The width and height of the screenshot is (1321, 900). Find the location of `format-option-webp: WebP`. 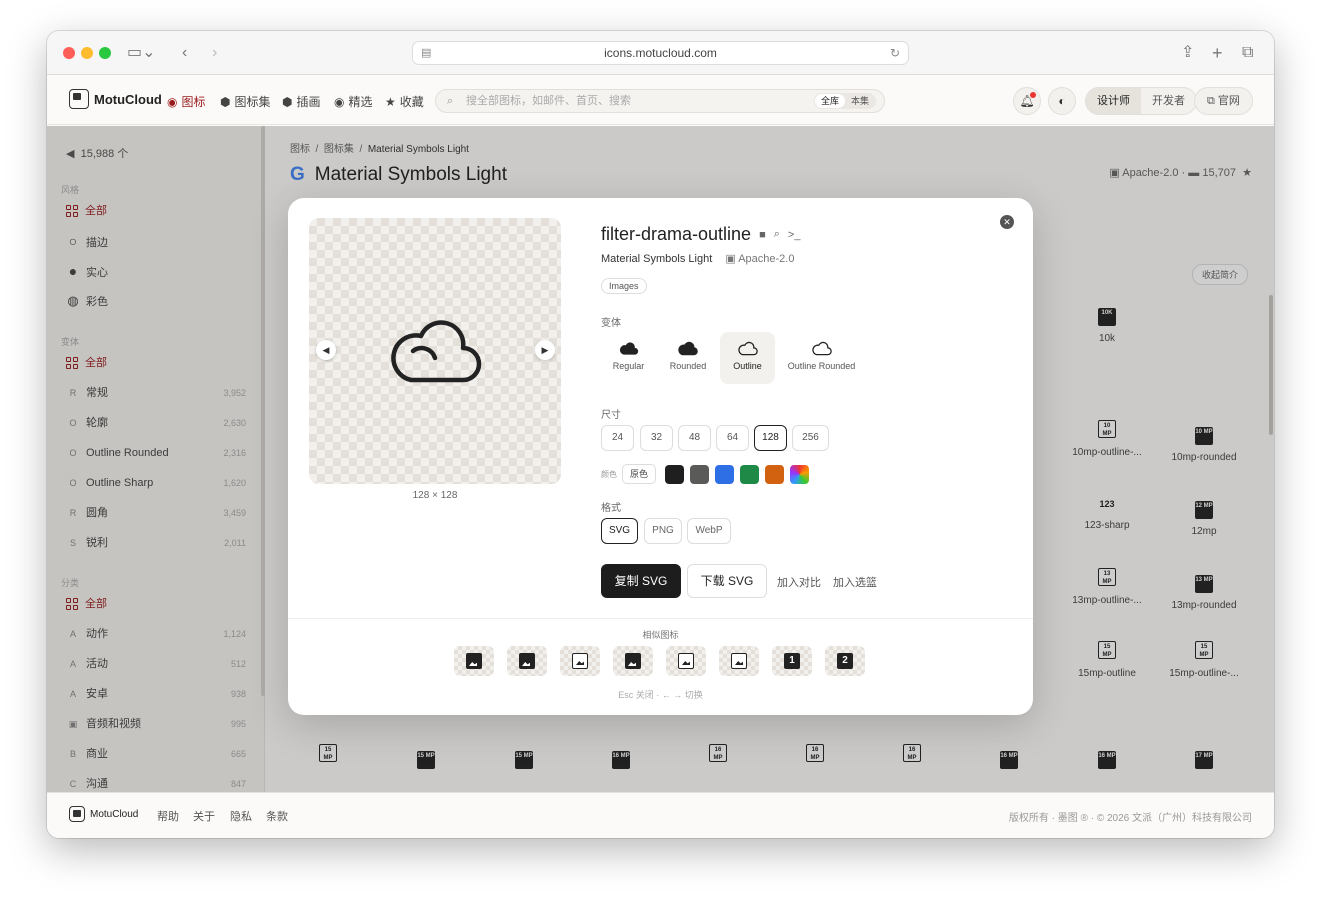

format-option-webp: WebP is located at coordinates (709, 531).